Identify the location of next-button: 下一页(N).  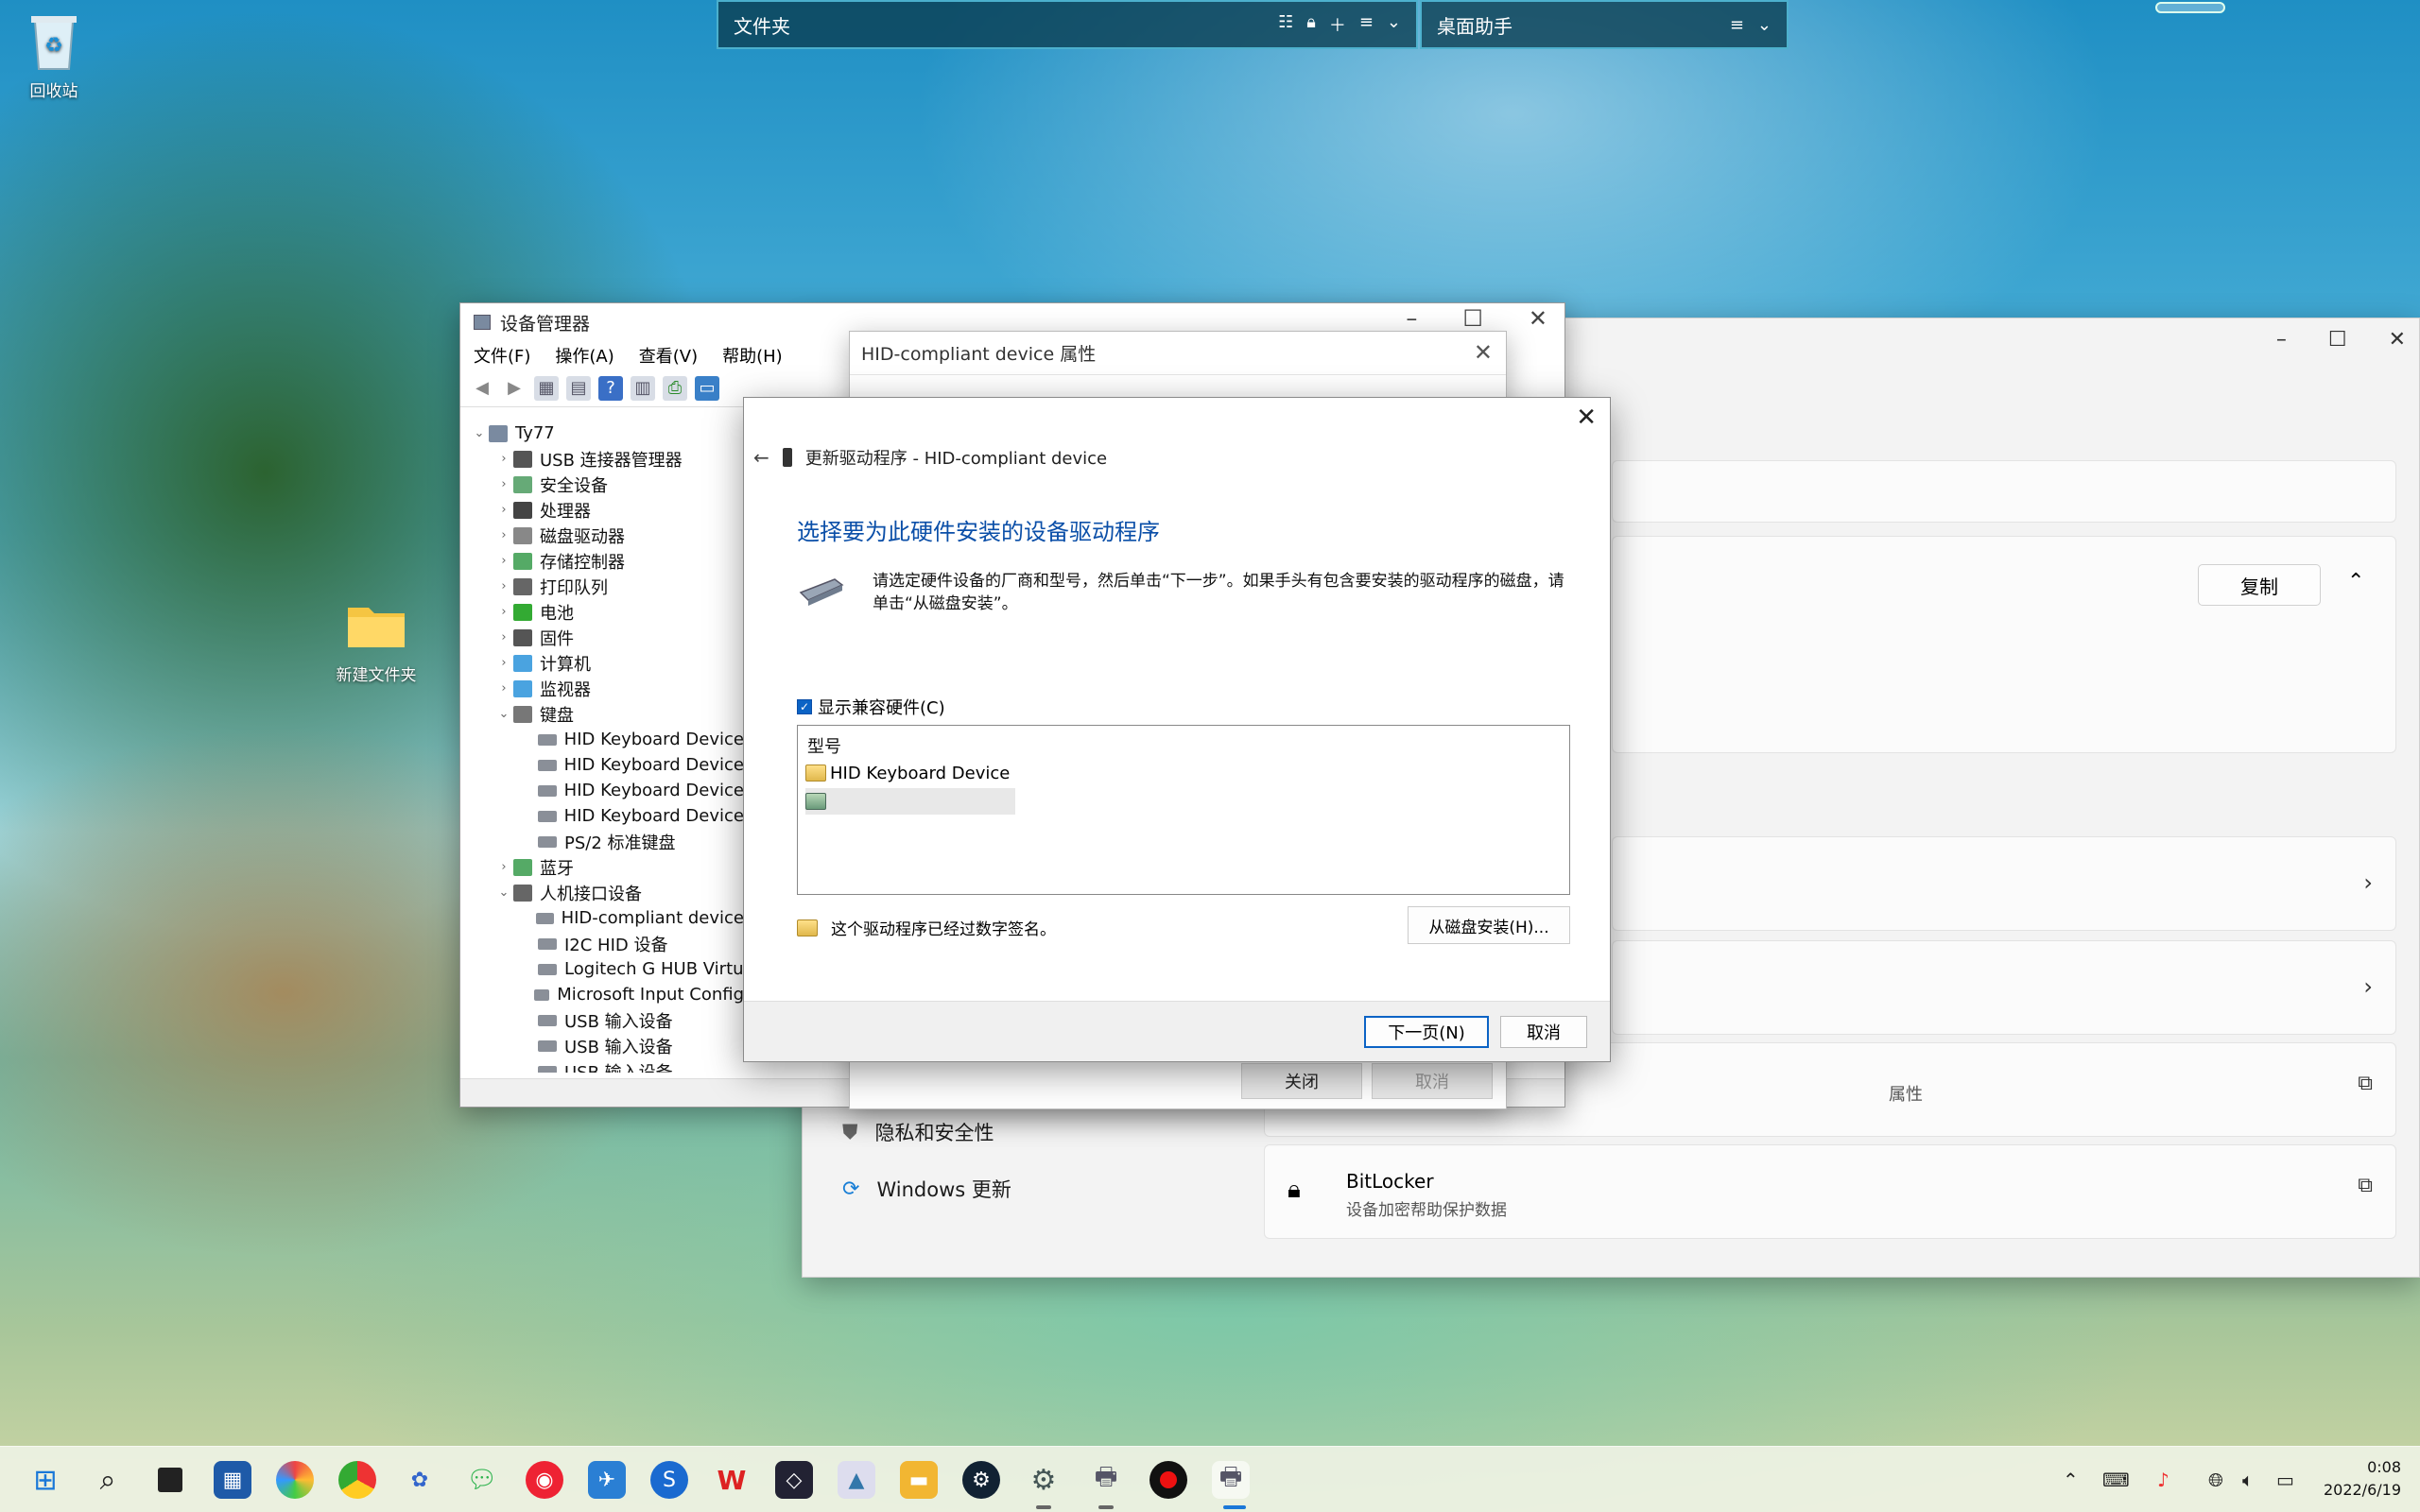
(1426, 1032).